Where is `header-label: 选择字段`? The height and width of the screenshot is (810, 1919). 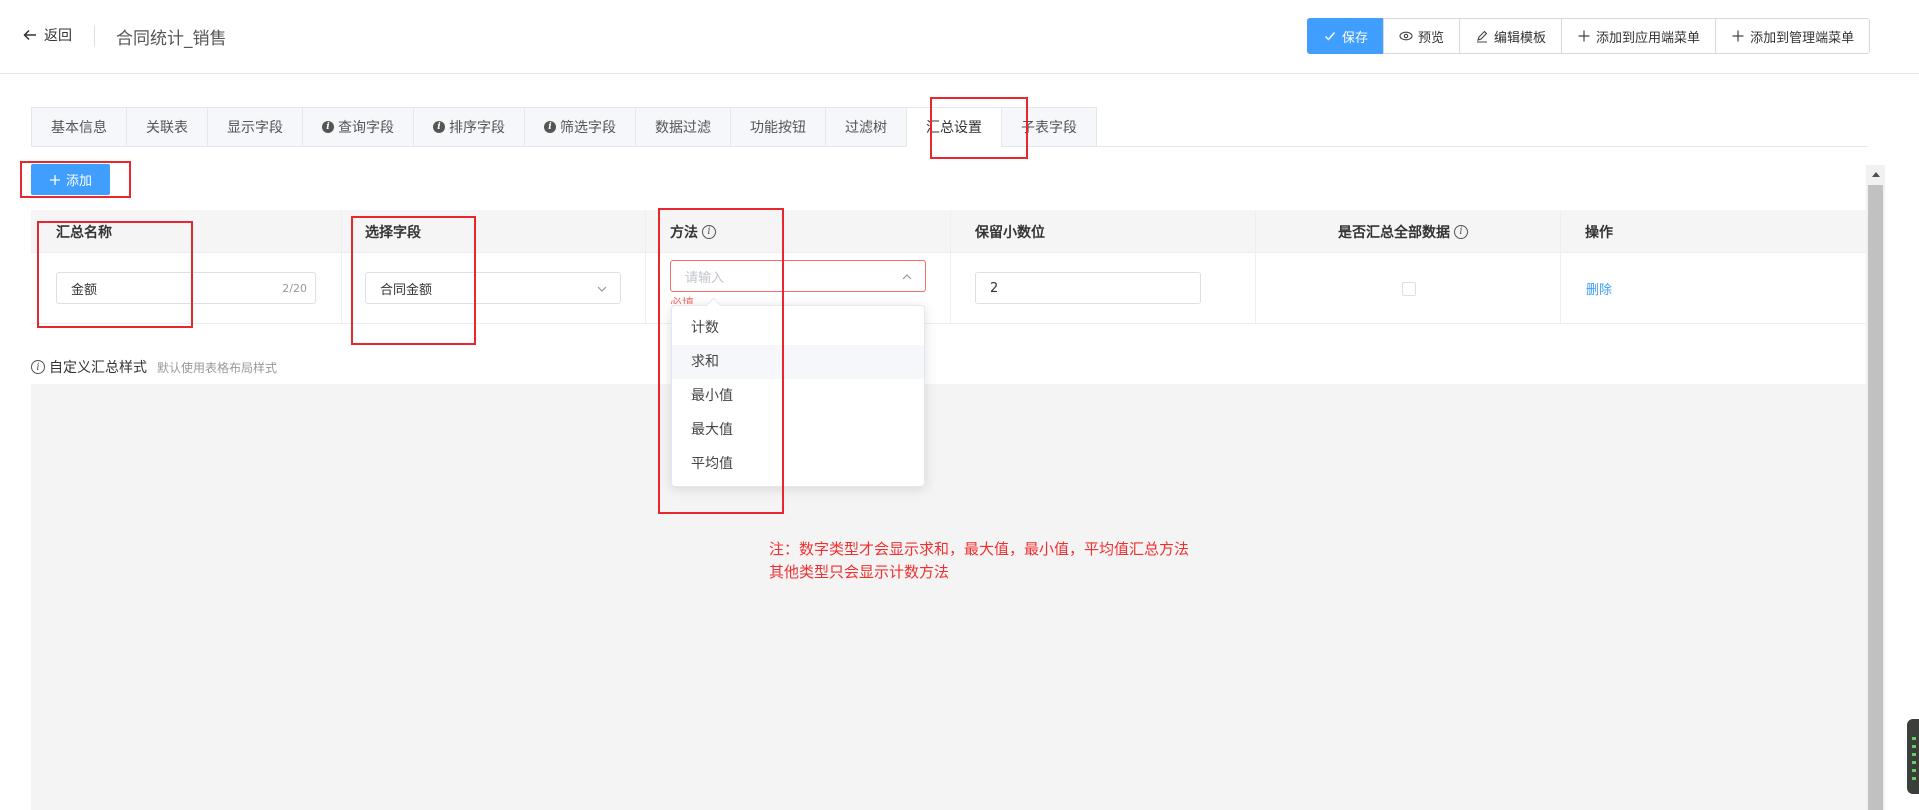 header-label: 选择字段 is located at coordinates (393, 232).